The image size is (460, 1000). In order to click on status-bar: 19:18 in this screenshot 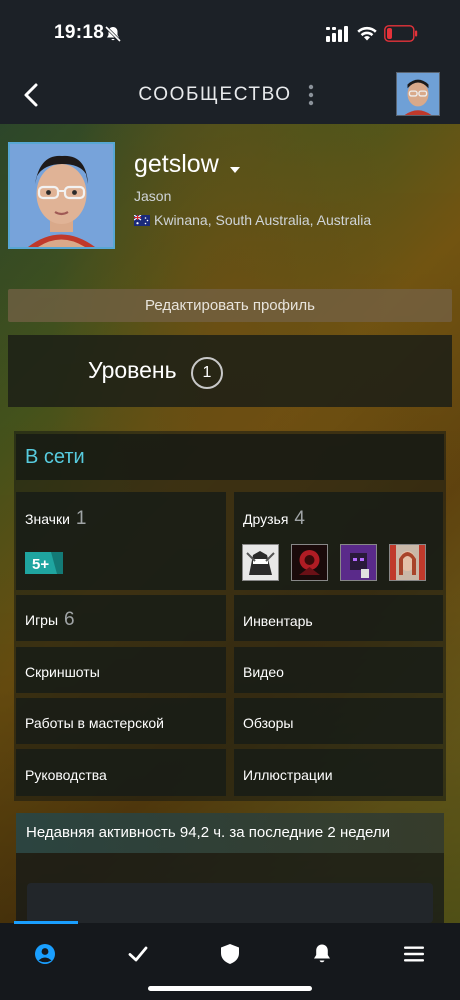, I will do `click(230, 33)`.